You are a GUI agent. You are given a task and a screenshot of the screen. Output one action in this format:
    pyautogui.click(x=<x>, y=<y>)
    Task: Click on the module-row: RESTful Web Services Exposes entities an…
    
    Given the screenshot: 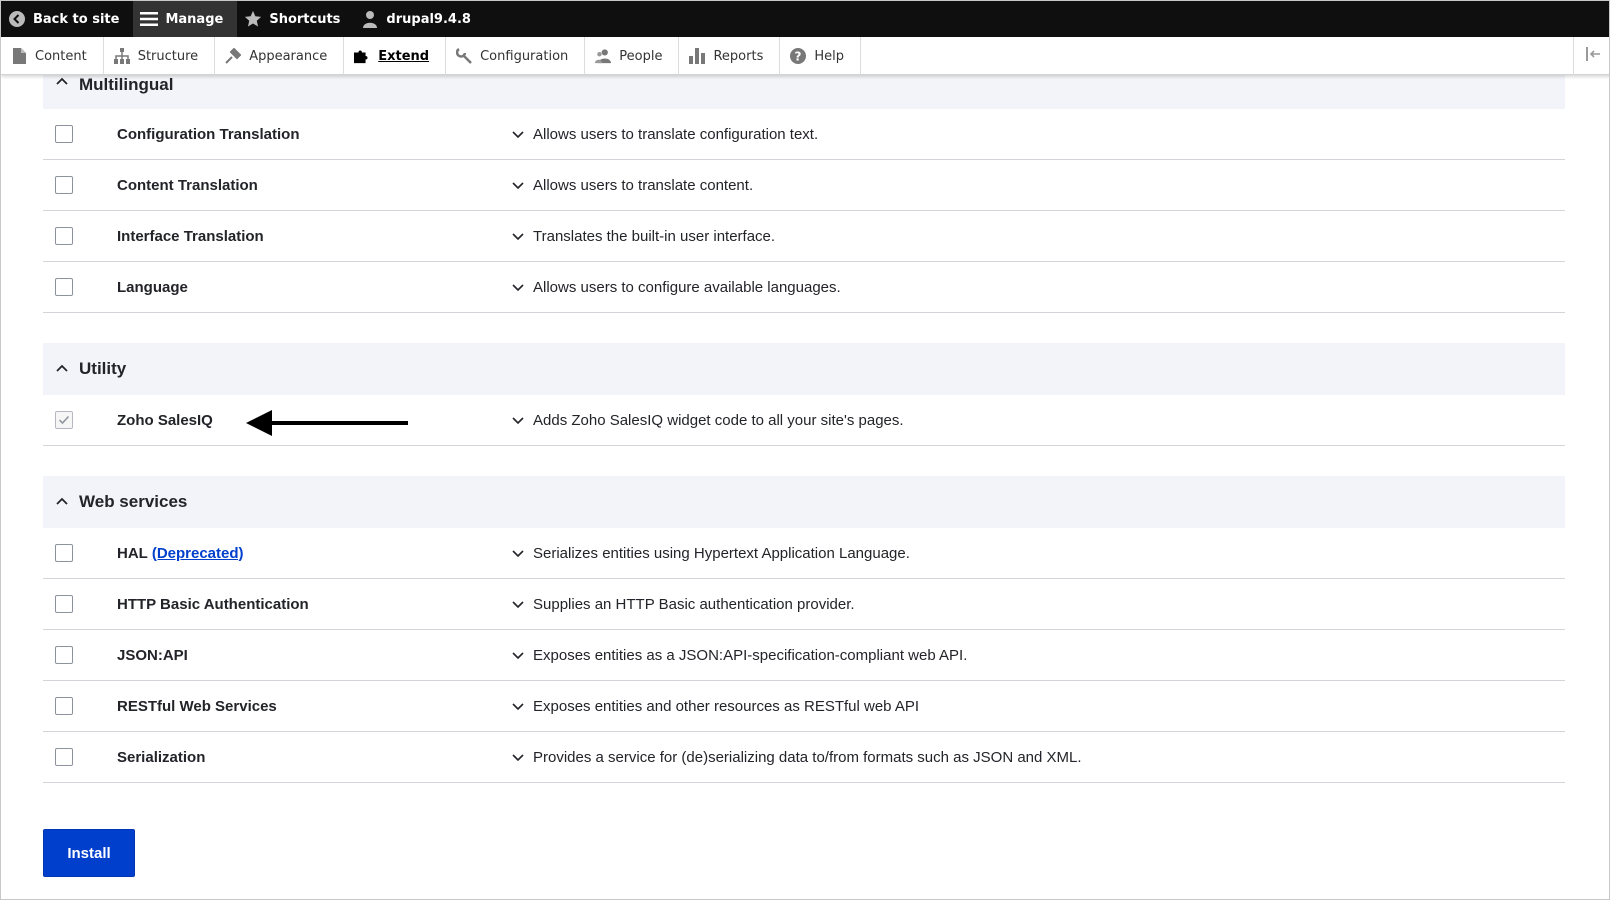 What is the action you would take?
    pyautogui.click(x=804, y=706)
    